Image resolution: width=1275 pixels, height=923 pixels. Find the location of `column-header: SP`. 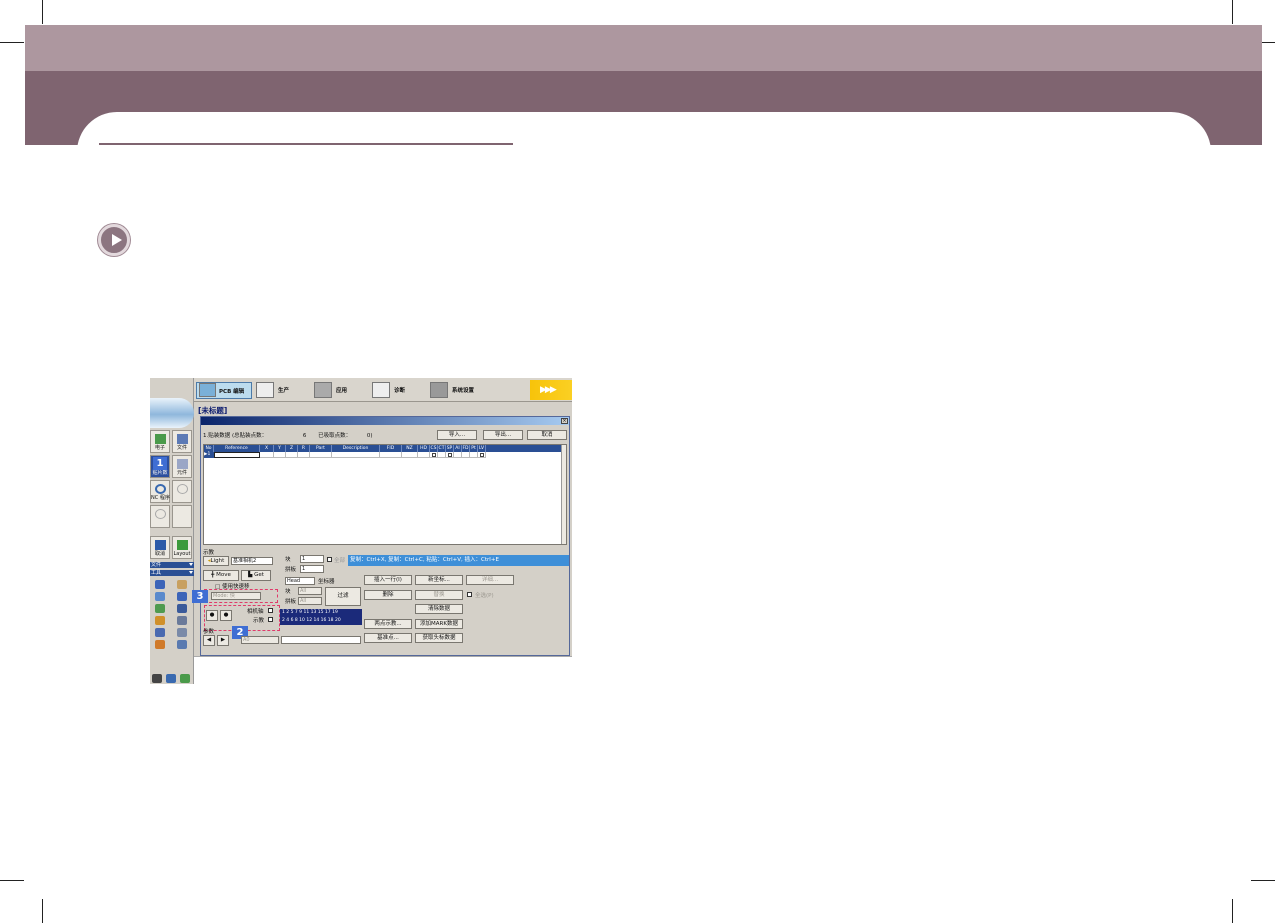

column-header: SP is located at coordinates (450, 448).